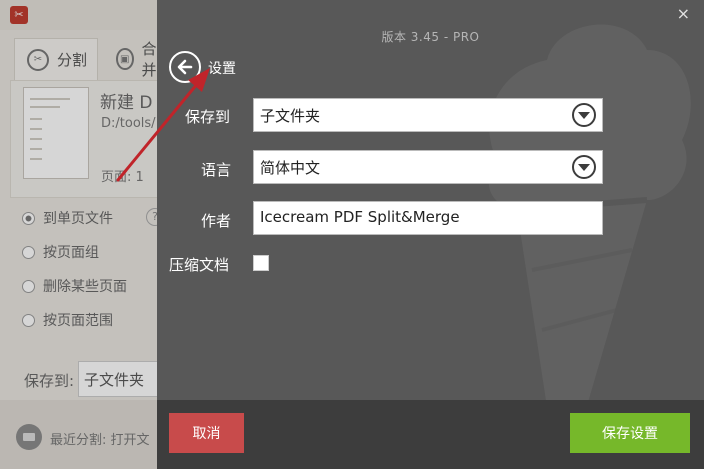 This screenshot has height=469, width=704. I want to click on author-input: Icecream PDF Split&Merge, so click(428, 218).